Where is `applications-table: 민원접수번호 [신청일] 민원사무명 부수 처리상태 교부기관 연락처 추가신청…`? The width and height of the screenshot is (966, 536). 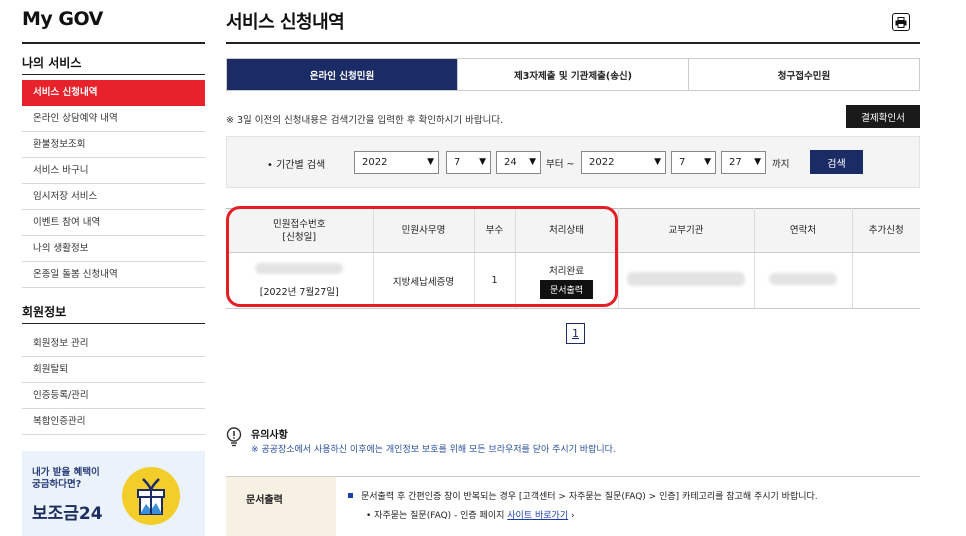 applications-table: 민원접수번호 [신청일] 민원사무명 부수 처리상태 교부기관 연락처 추가신청… is located at coordinates (573, 258).